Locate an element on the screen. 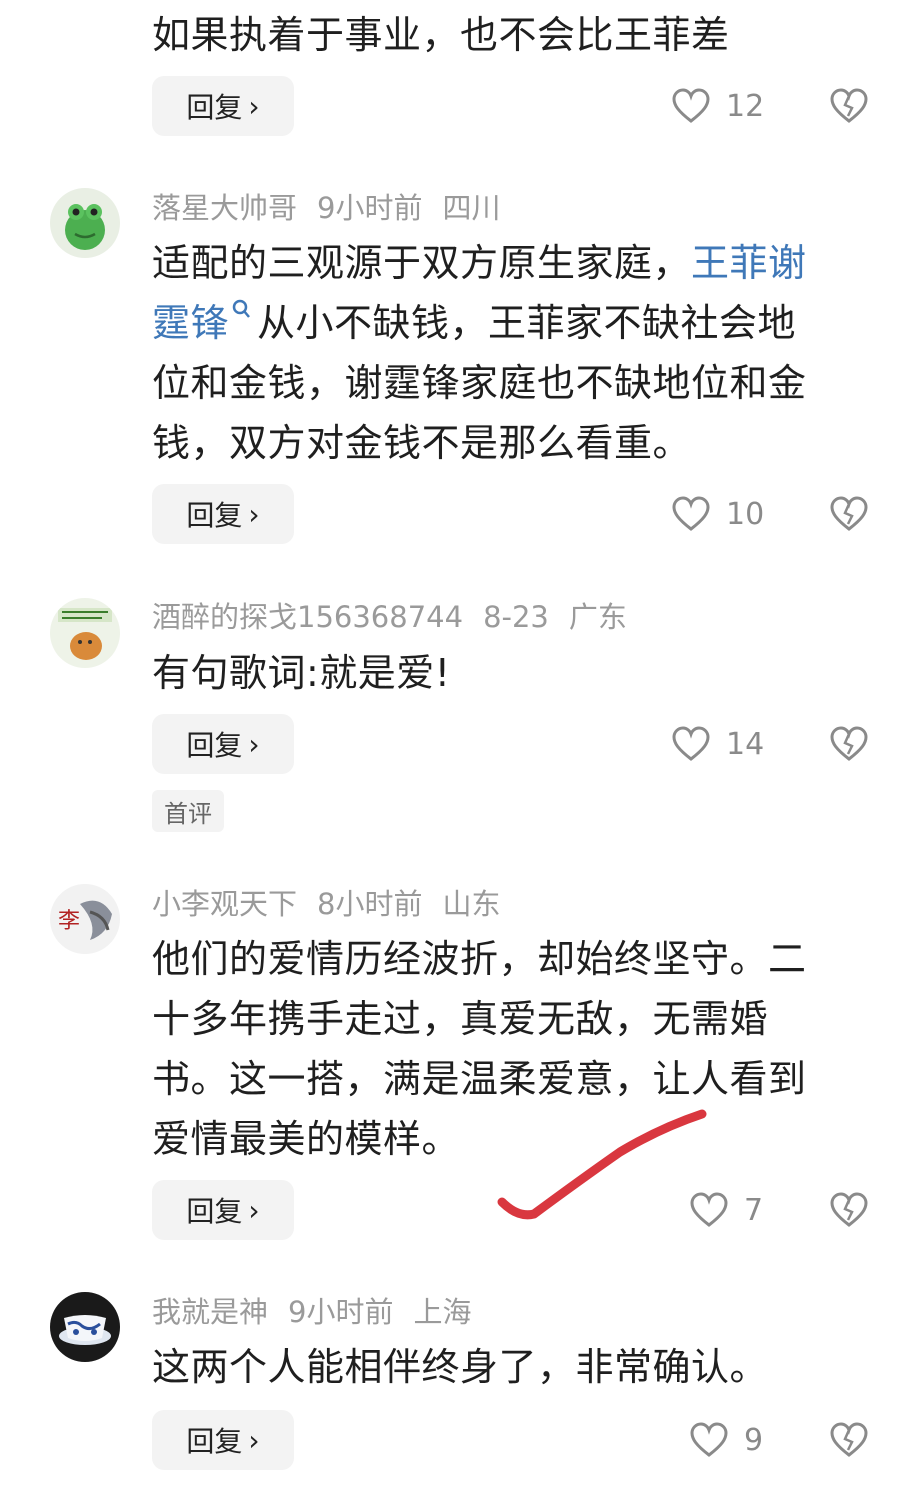 The width and height of the screenshot is (922, 1496). location: 广东 is located at coordinates (597, 617).